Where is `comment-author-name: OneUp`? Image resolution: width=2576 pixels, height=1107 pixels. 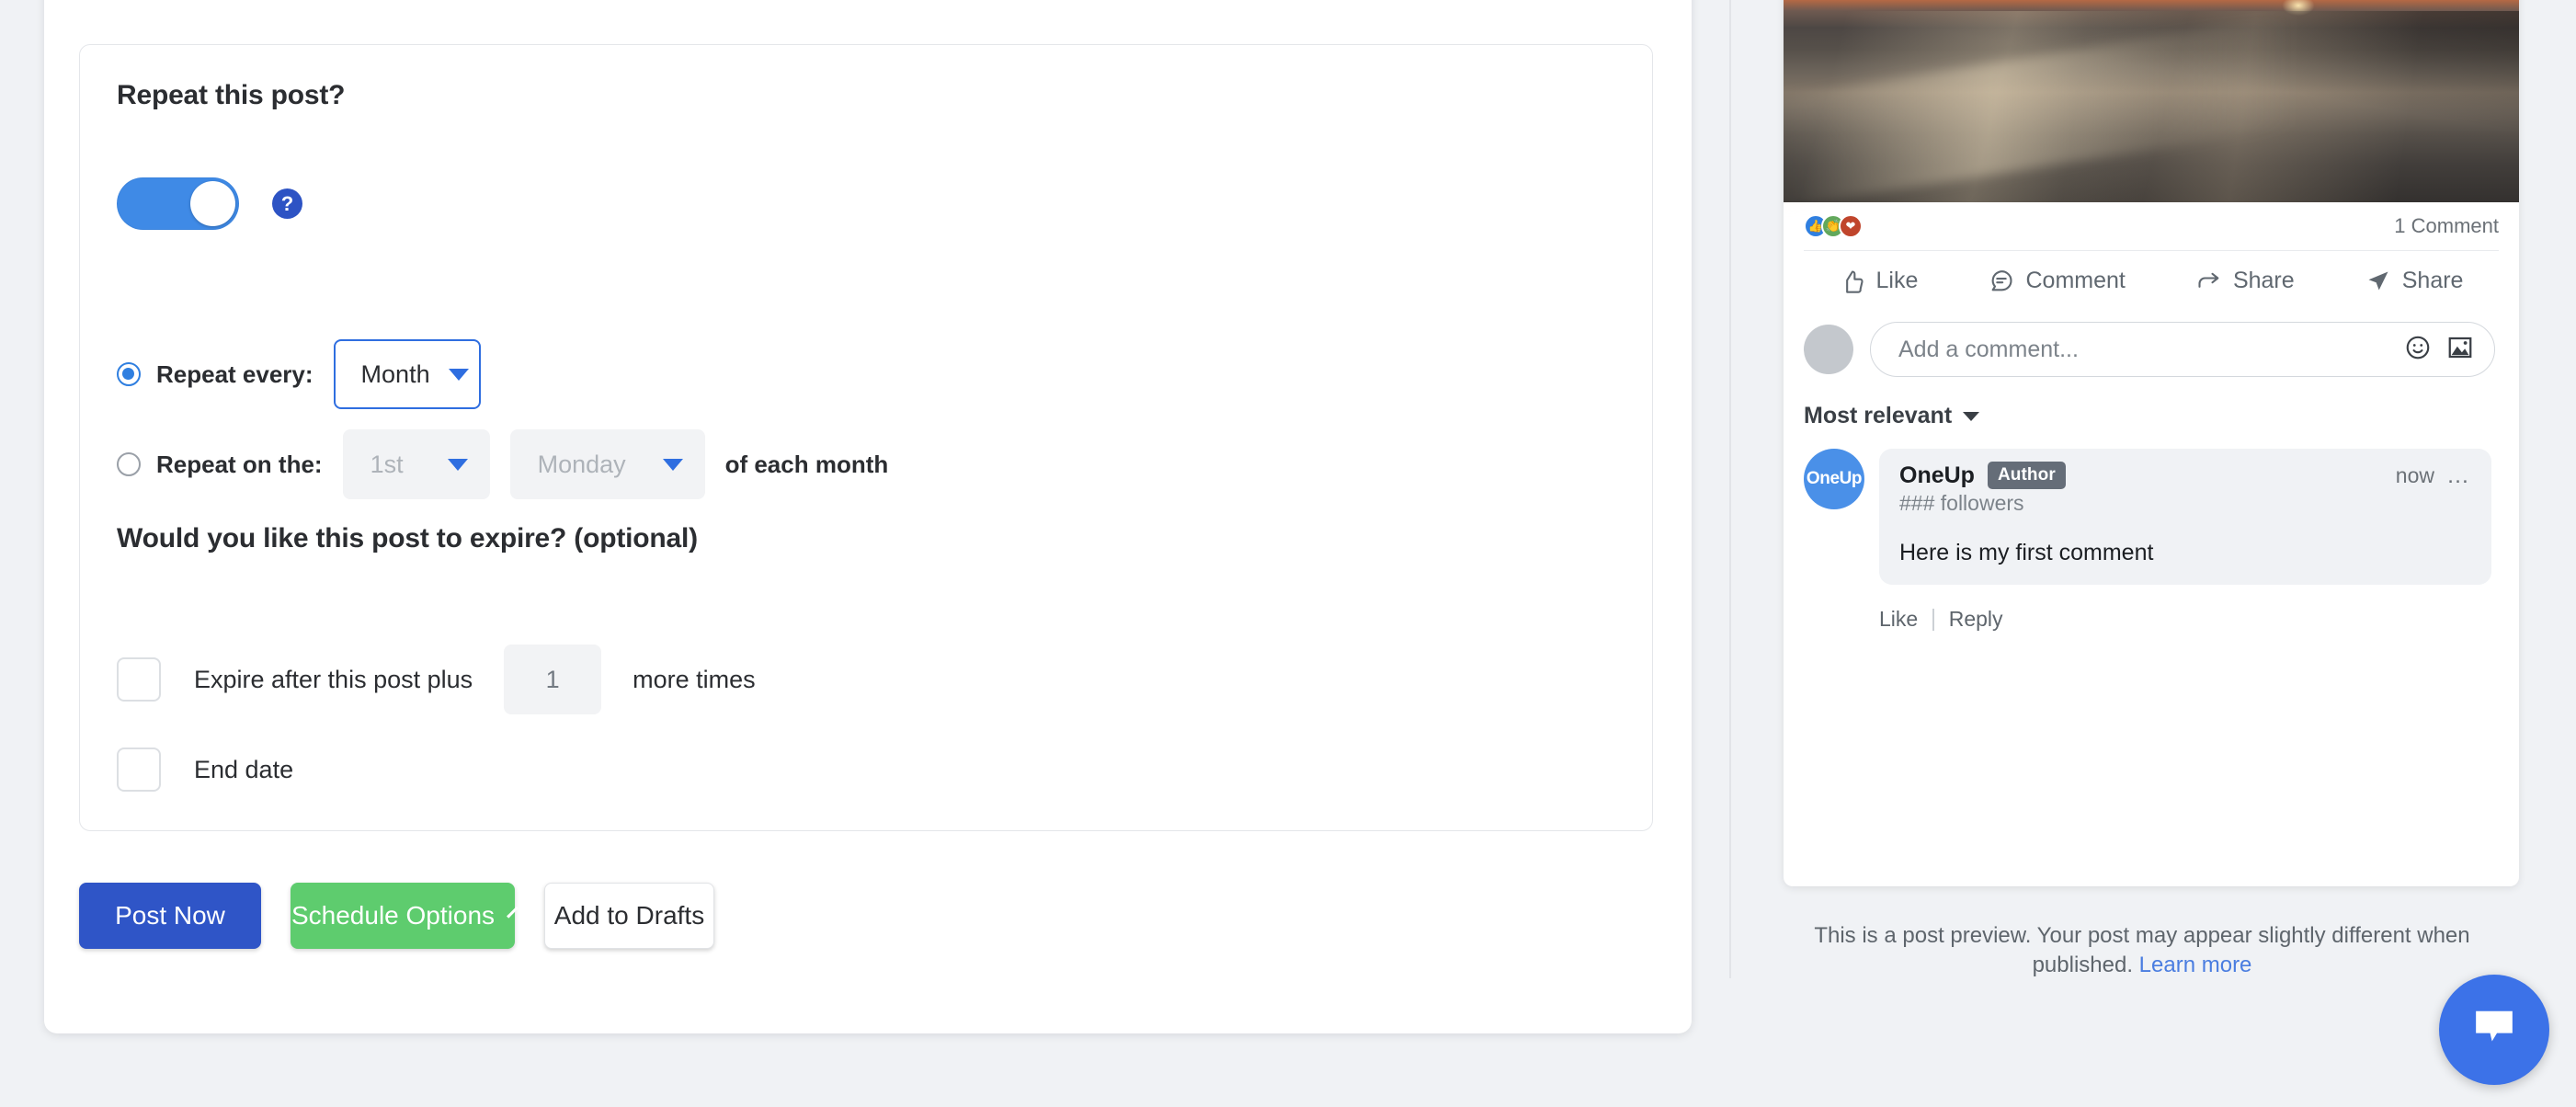 comment-author-name: OneUp is located at coordinates (1937, 475).